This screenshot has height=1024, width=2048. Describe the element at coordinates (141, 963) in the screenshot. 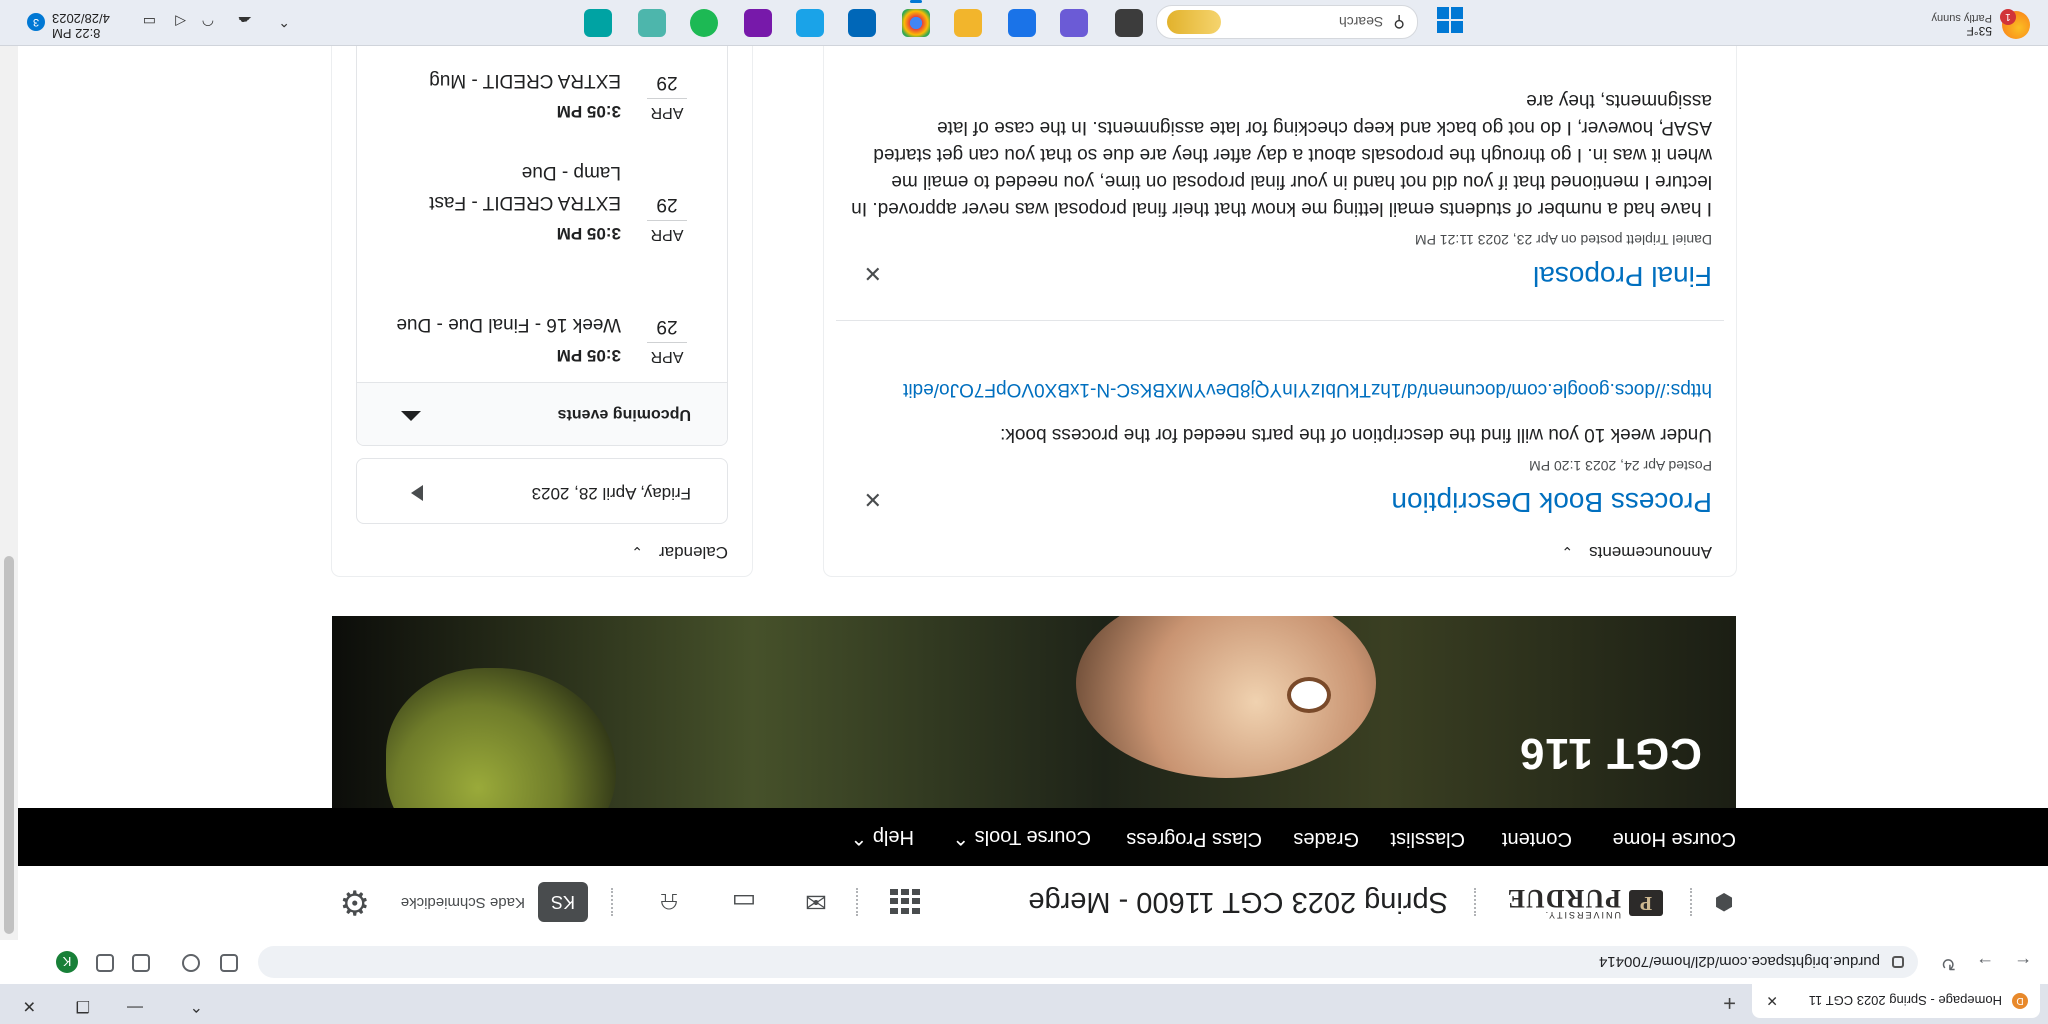

I see `extensions-icon` at that location.